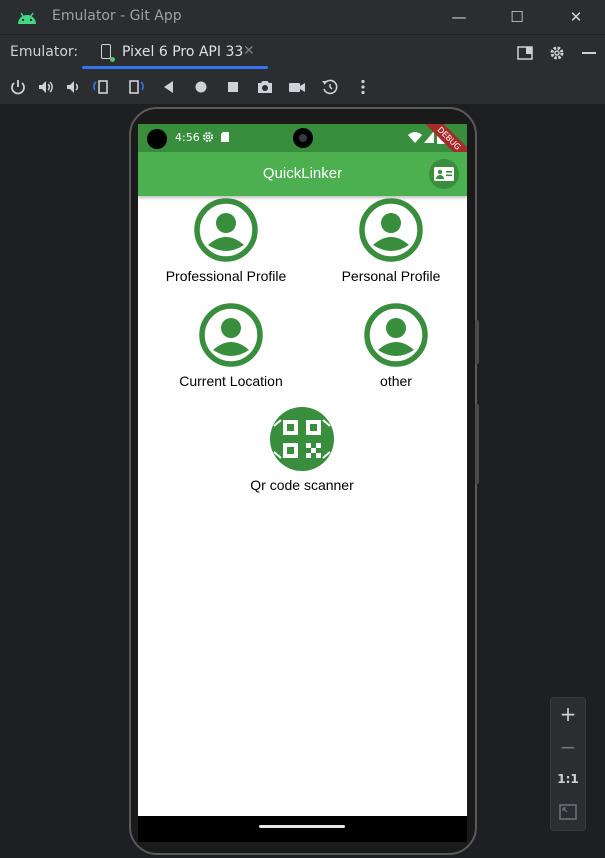 The height and width of the screenshot is (858, 605). I want to click on signal-icon, so click(429, 137).